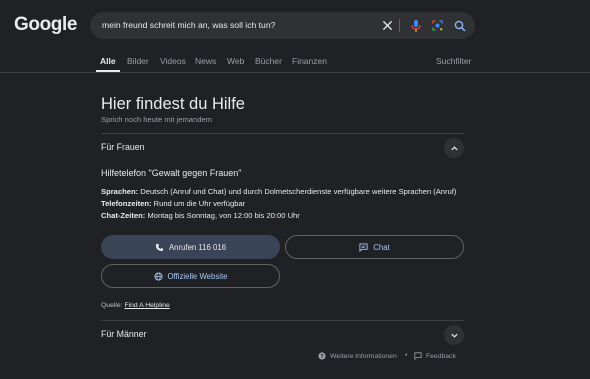  Describe the element at coordinates (459, 25) in the screenshot. I see `search-icon` at that location.